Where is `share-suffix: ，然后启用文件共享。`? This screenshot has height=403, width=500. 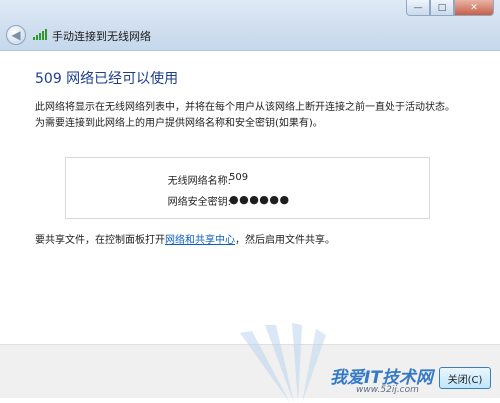 share-suffix: ，然后启用文件共享。 is located at coordinates (285, 240).